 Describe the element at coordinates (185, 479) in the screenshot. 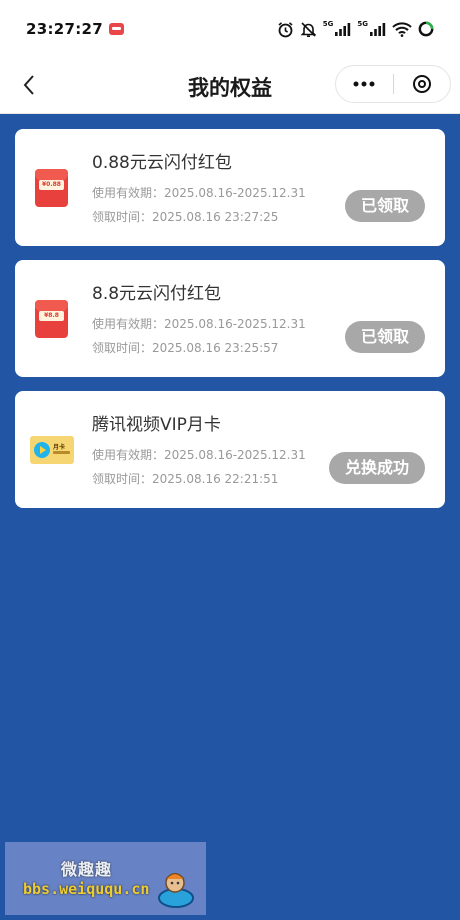

I see `benefit-claim-time: 领取时间：2025.08.16 22:21:51` at that location.